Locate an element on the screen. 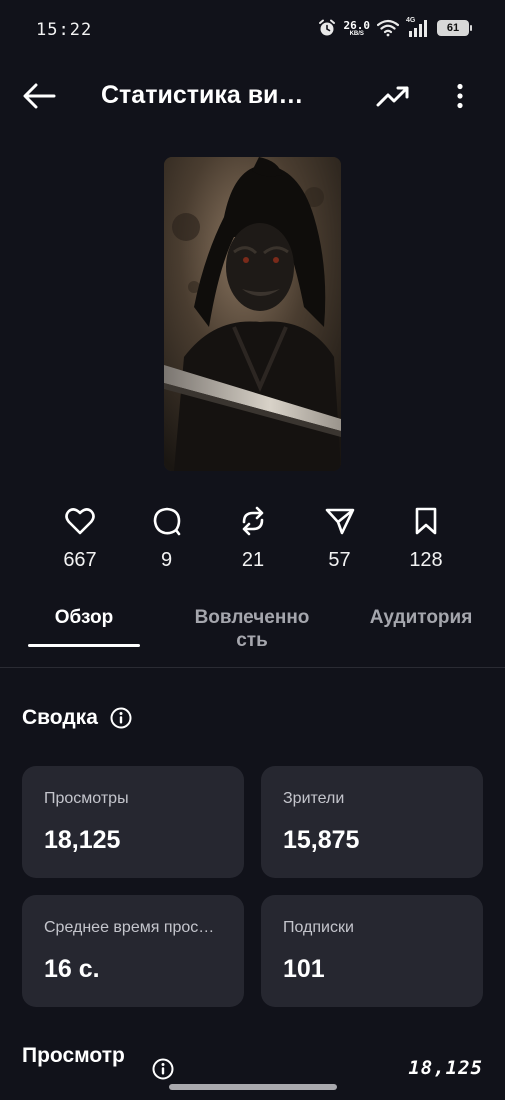 The height and width of the screenshot is (1100, 505). summary-title: Сводка is located at coordinates (60, 717).